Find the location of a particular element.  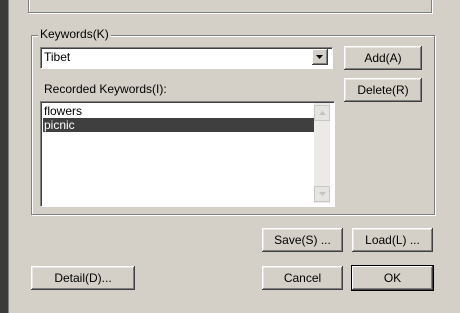

combobox-dropdown-button is located at coordinates (320, 57).